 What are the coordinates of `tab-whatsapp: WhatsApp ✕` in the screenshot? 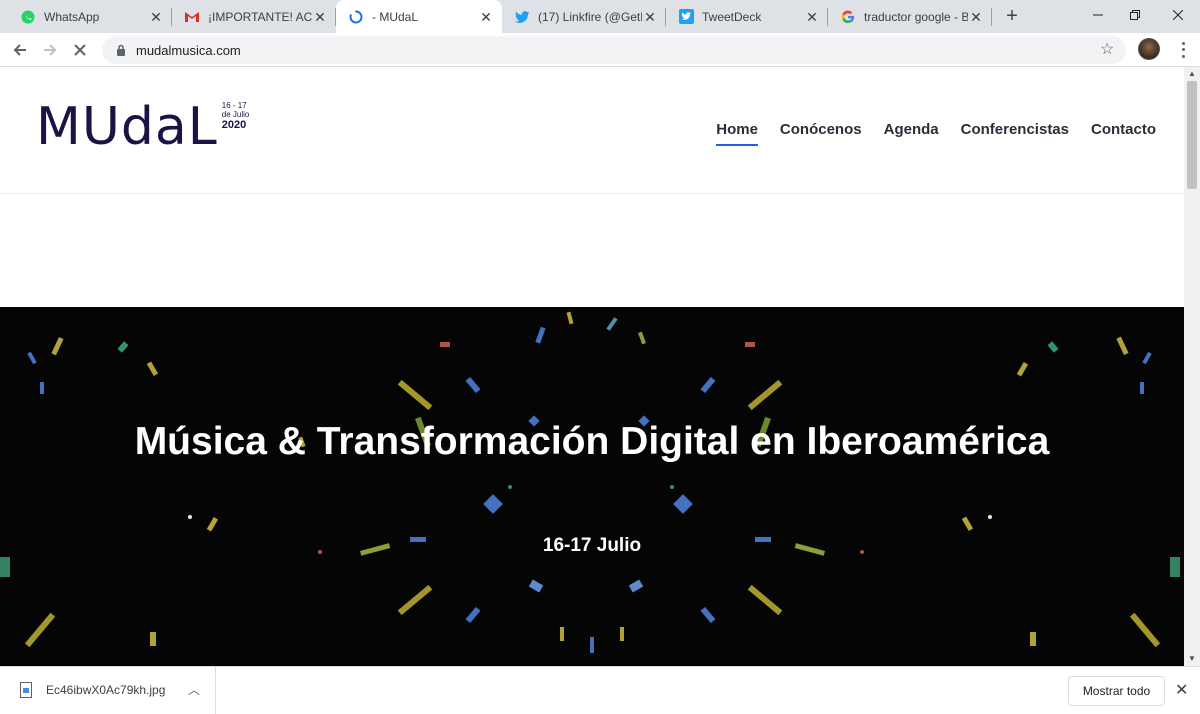 It's located at (90, 16).